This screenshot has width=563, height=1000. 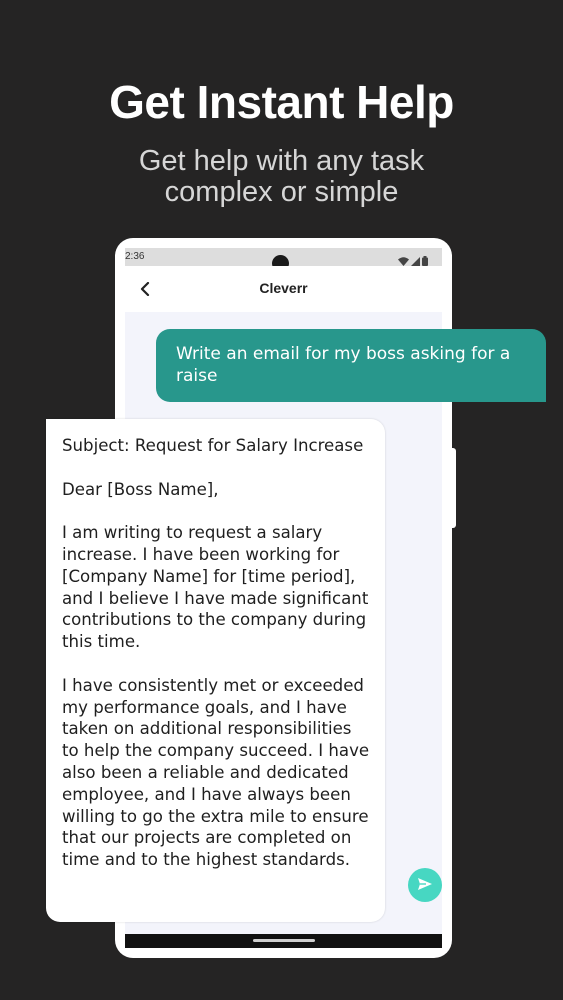 I want to click on status-time: 2:36, so click(x=135, y=256).